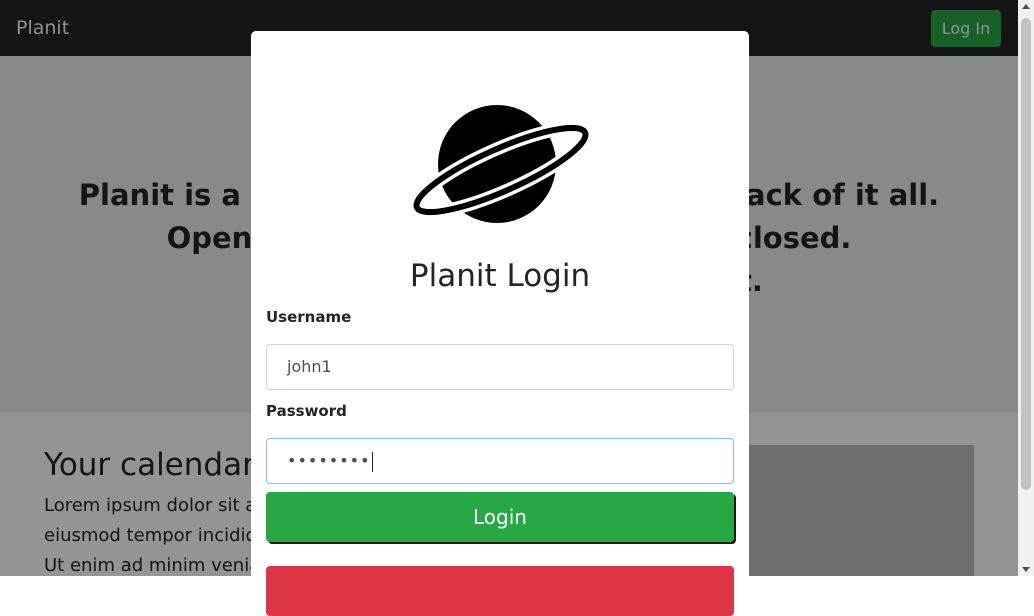 The height and width of the screenshot is (616, 1034). Describe the element at coordinates (372, 461) in the screenshot. I see `text-caret` at that location.